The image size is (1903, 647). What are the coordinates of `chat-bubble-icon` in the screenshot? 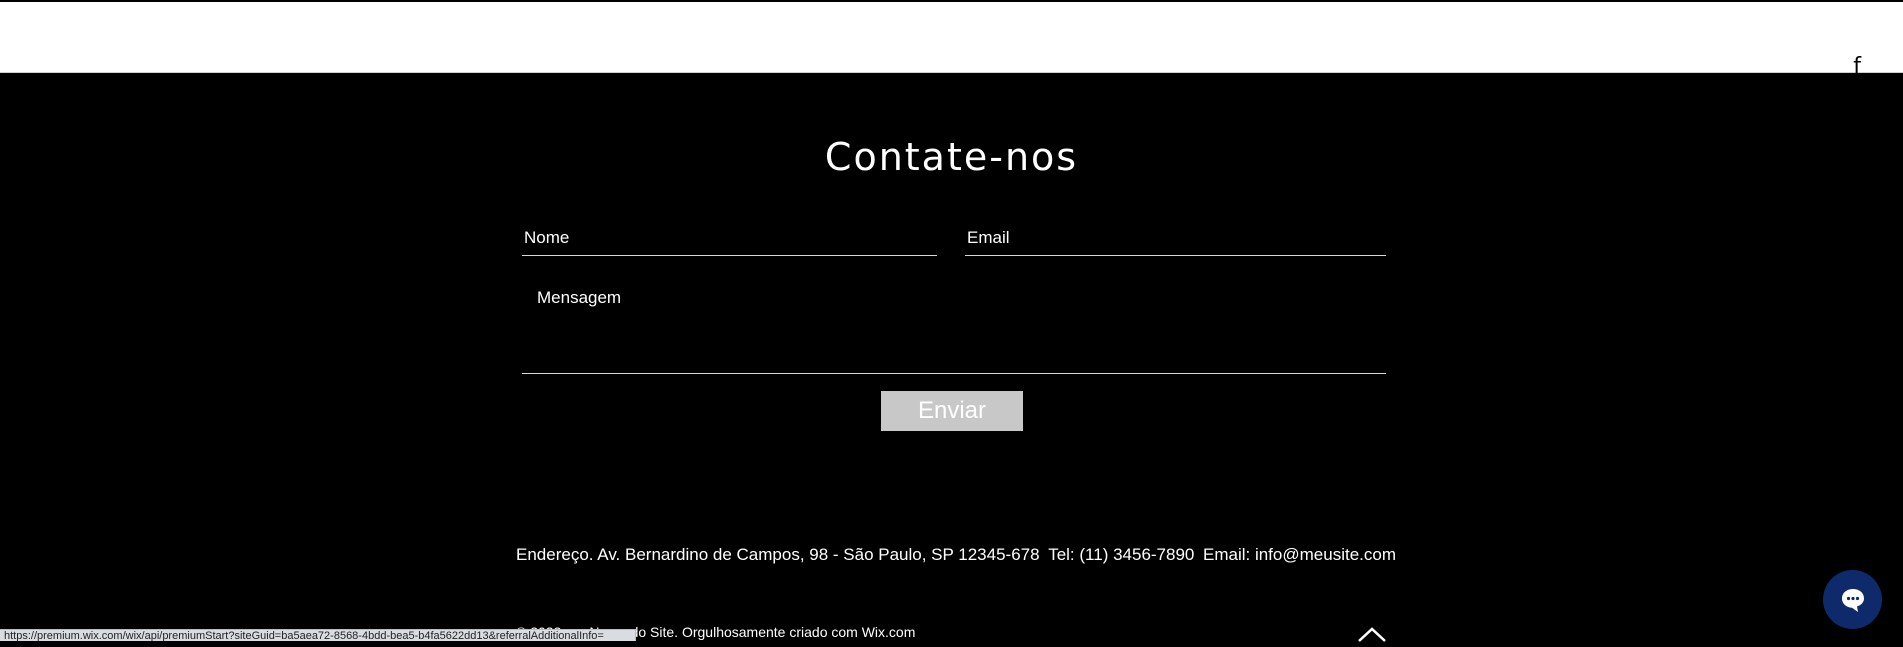 It's located at (1853, 600).